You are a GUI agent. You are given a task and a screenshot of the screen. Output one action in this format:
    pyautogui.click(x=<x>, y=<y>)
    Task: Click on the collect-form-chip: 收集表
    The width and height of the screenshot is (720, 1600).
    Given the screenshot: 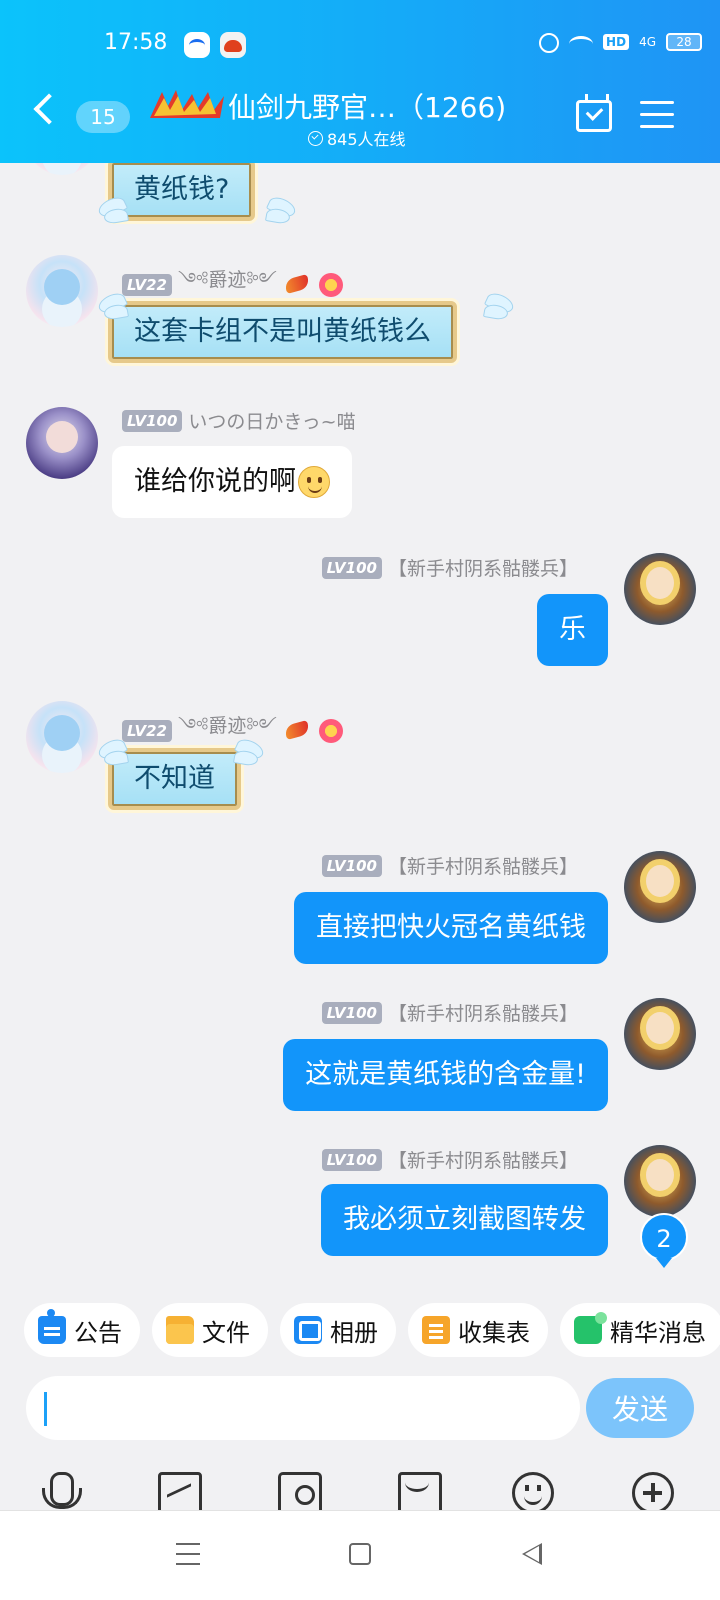 What is the action you would take?
    pyautogui.click(x=478, y=1330)
    